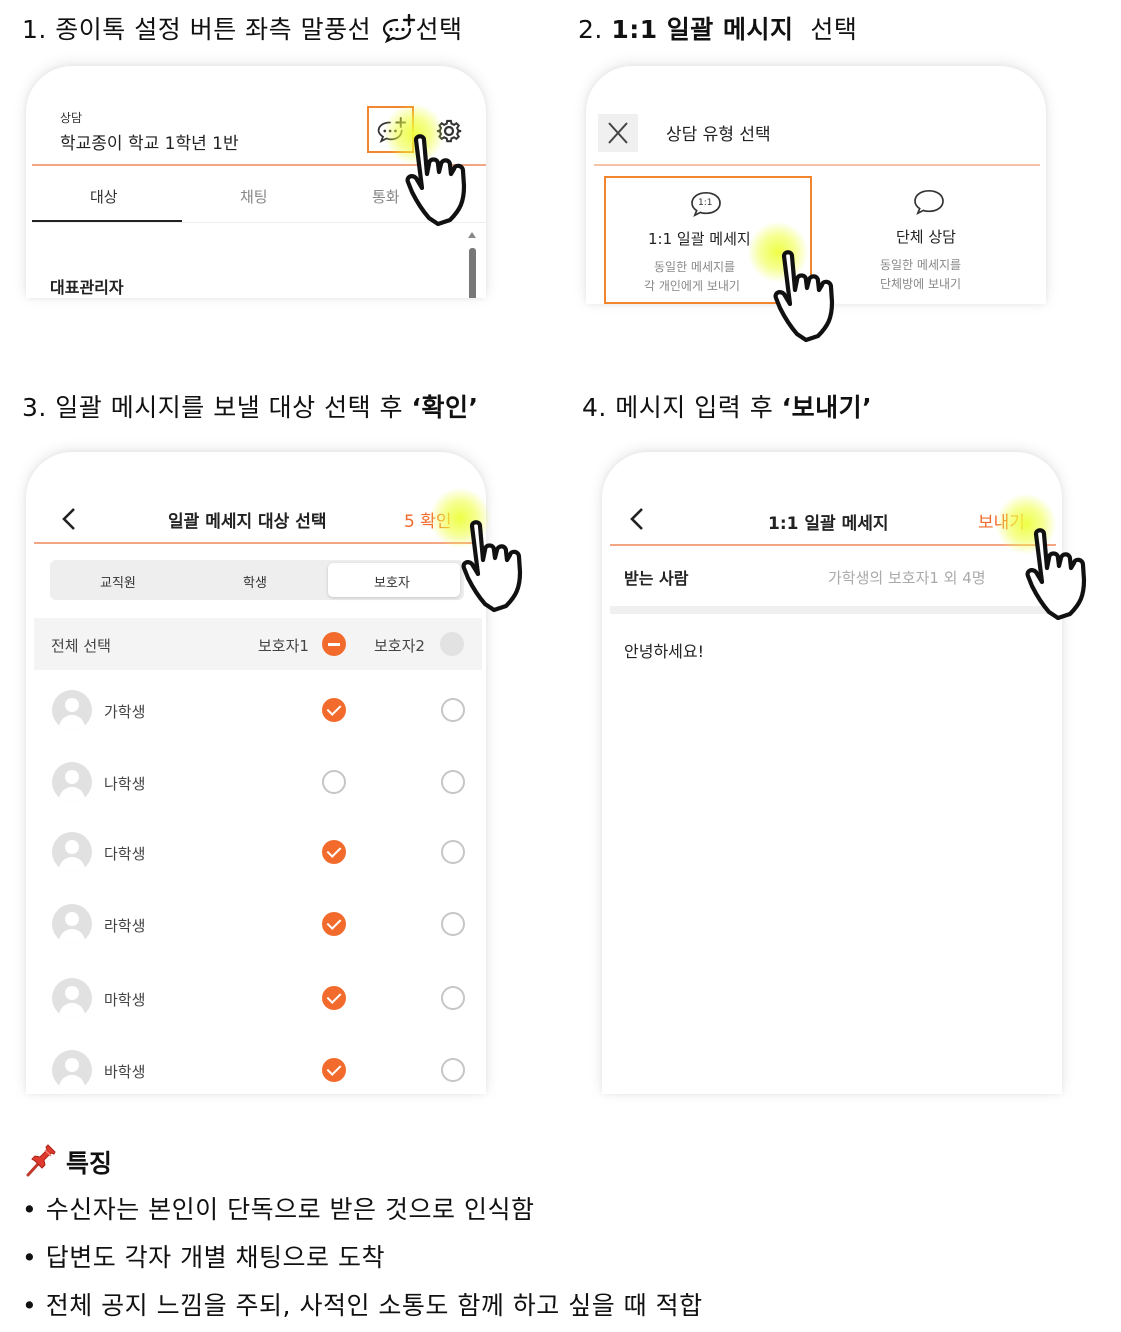 The image size is (1121, 1332). Describe the element at coordinates (71, 118) in the screenshot. I see `chat-category-label: 상담` at that location.